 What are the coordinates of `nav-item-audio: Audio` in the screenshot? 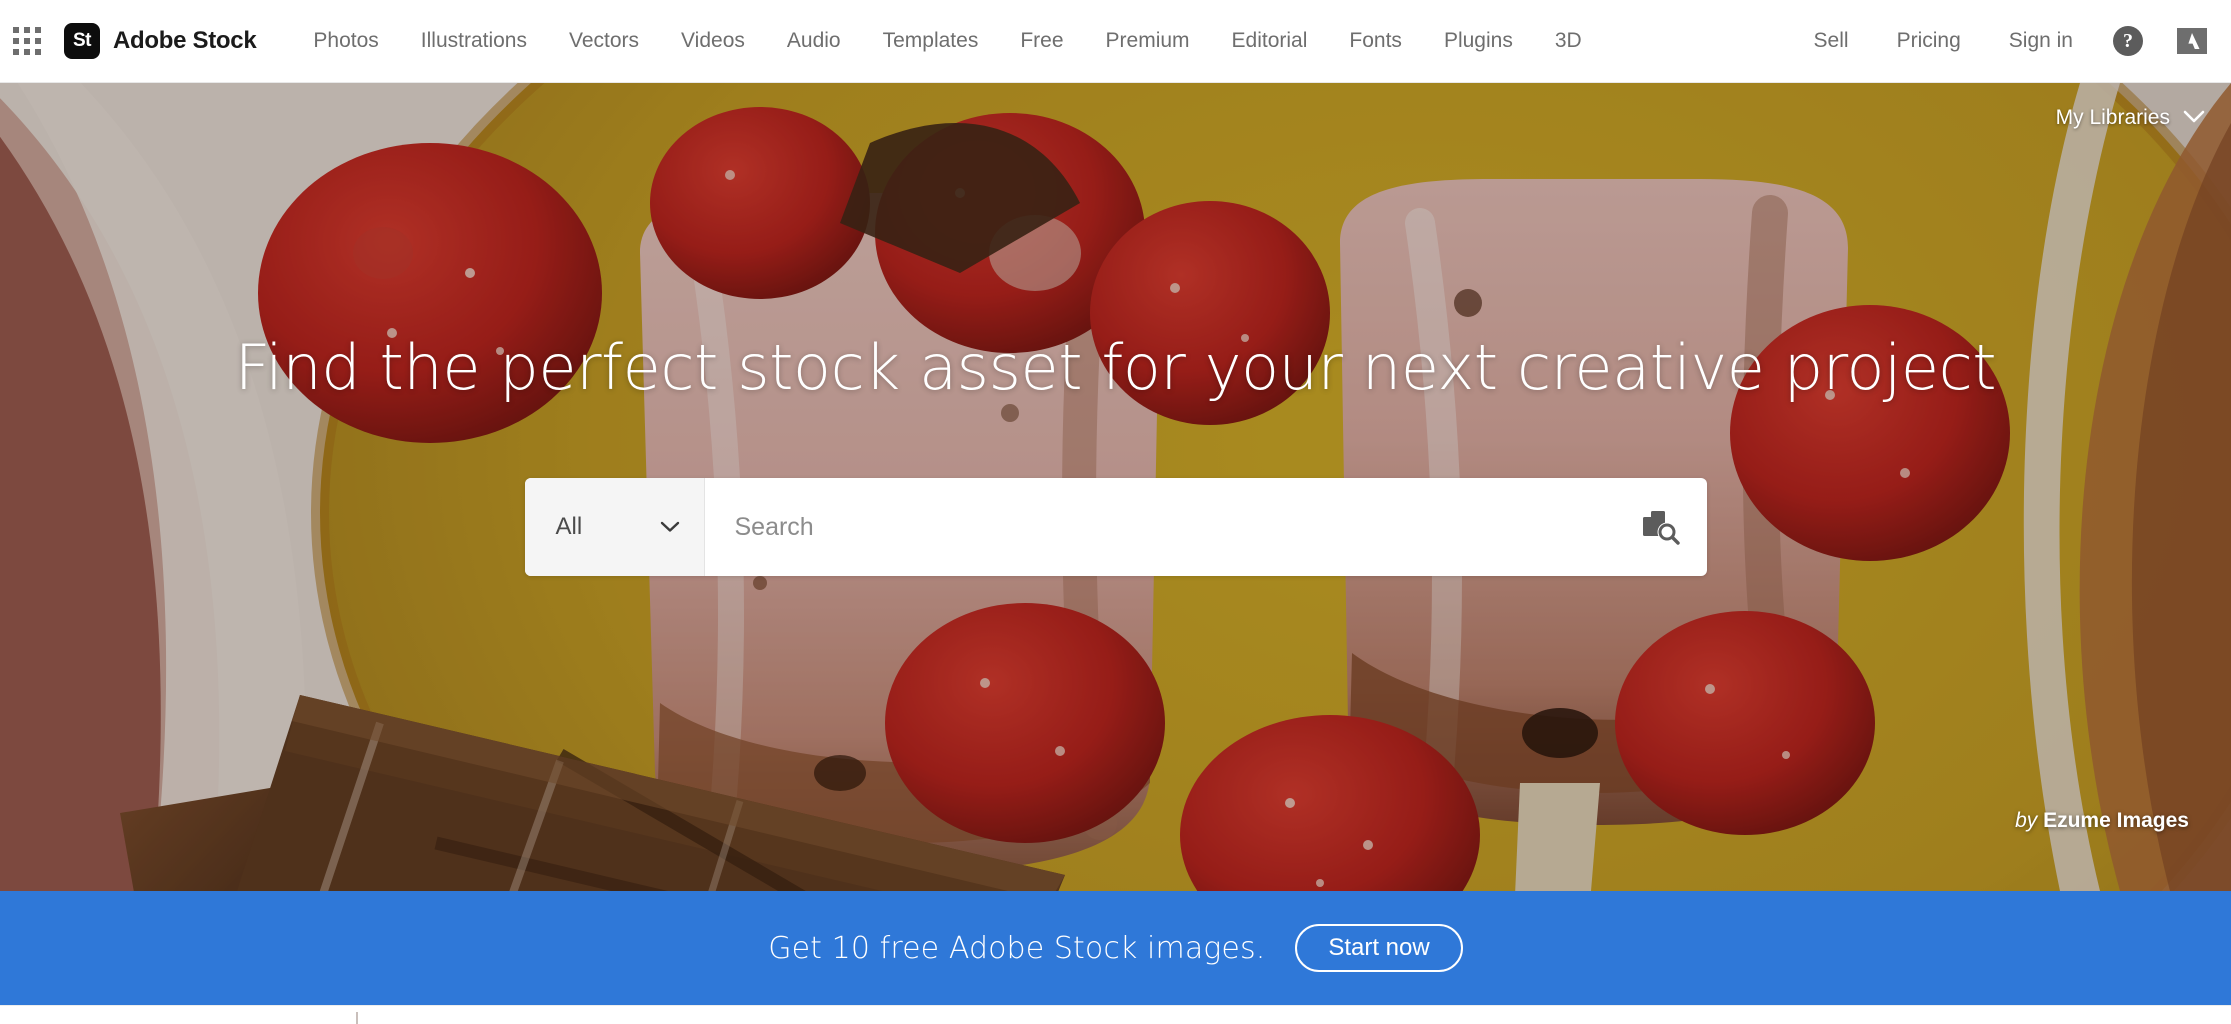 It's located at (814, 41).